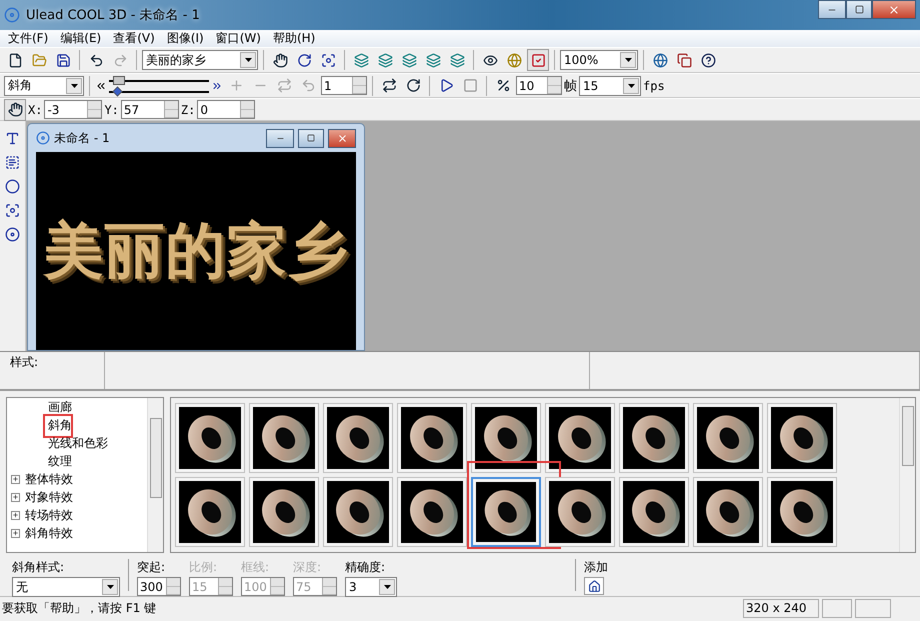 This screenshot has height=621, width=920. Describe the element at coordinates (78, 443) in the screenshot. I see `tree-item: 光线和色彩` at that location.